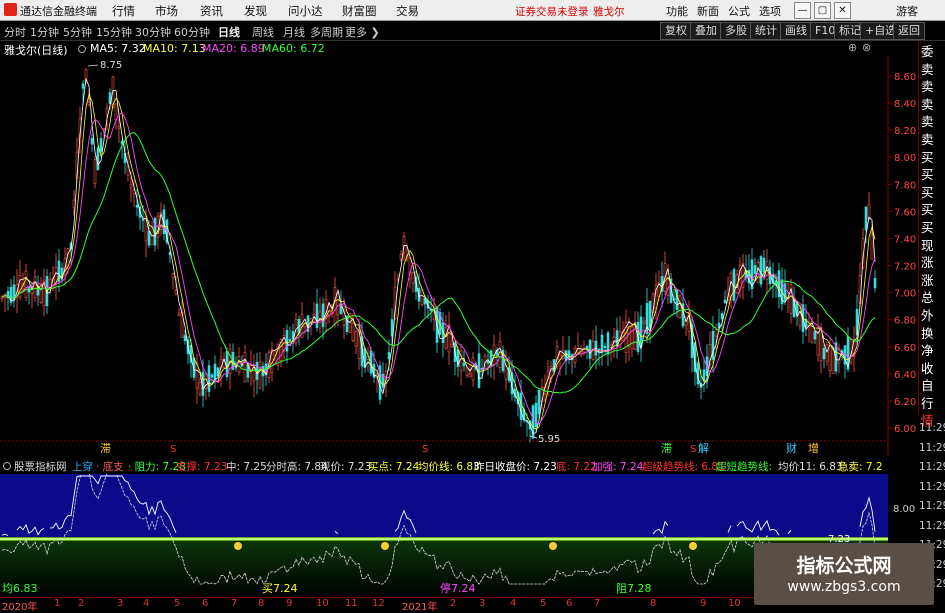 The width and height of the screenshot is (945, 613). Describe the element at coordinates (905, 321) in the screenshot. I see `price-tick: 6.80` at that location.